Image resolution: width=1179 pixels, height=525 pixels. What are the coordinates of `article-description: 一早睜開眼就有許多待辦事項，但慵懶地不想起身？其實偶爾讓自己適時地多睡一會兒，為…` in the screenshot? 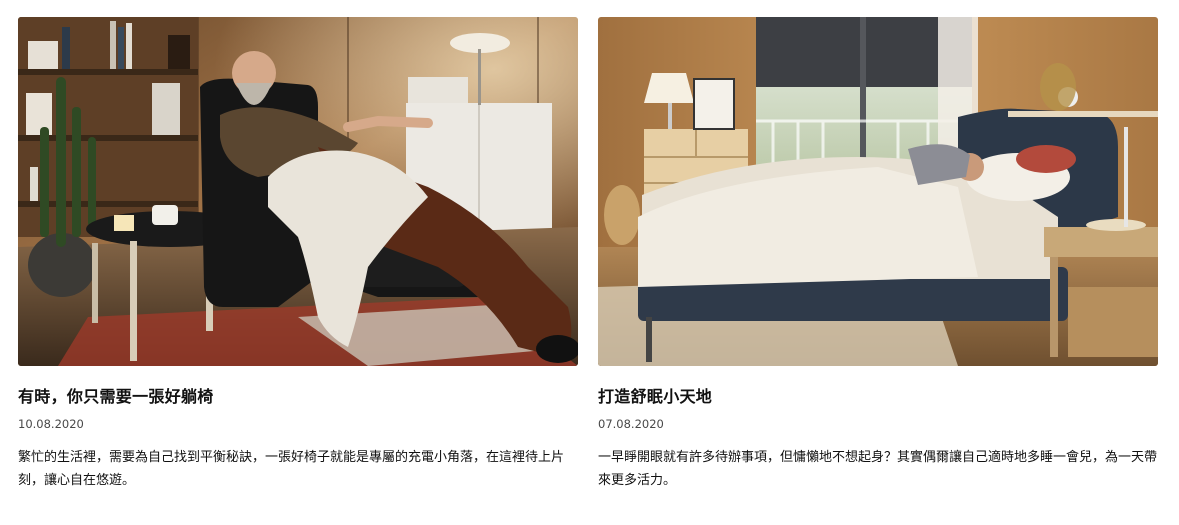 It's located at (878, 469).